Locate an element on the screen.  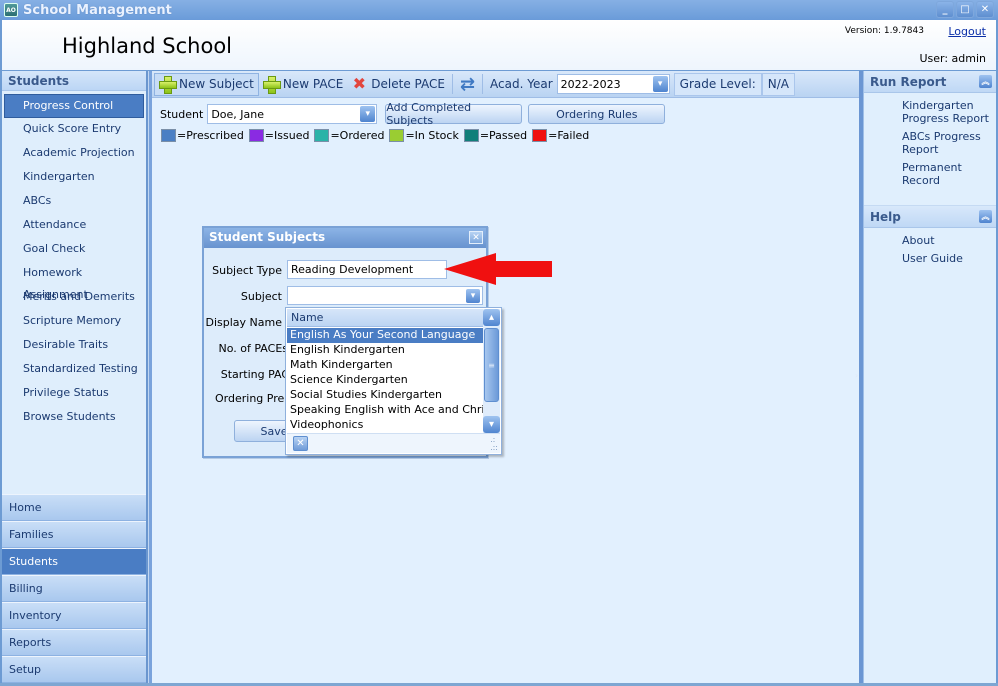
nav-item-progress-control: Progress Control is located at coordinates (74, 106).